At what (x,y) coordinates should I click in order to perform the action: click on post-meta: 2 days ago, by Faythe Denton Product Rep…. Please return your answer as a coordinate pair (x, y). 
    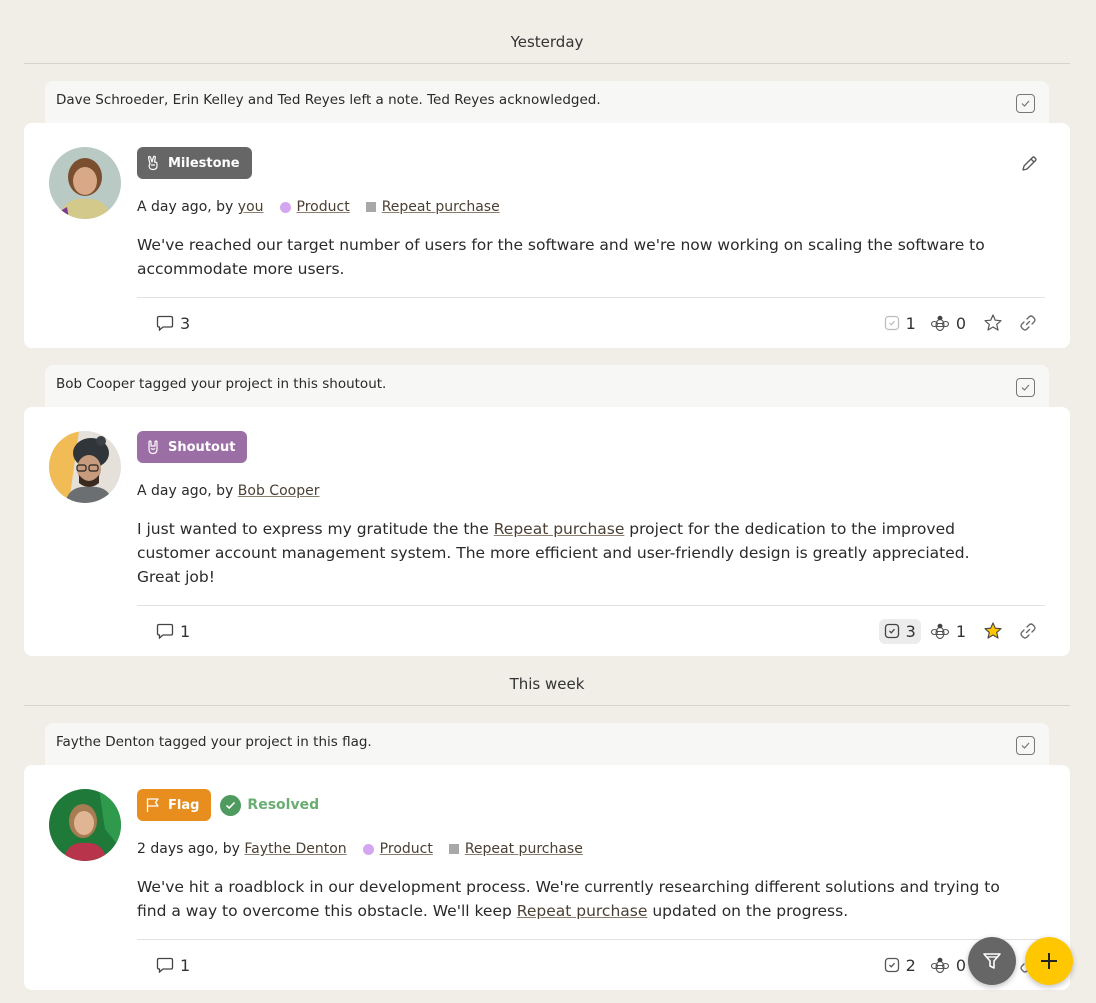
    Looking at the image, I should click on (591, 849).